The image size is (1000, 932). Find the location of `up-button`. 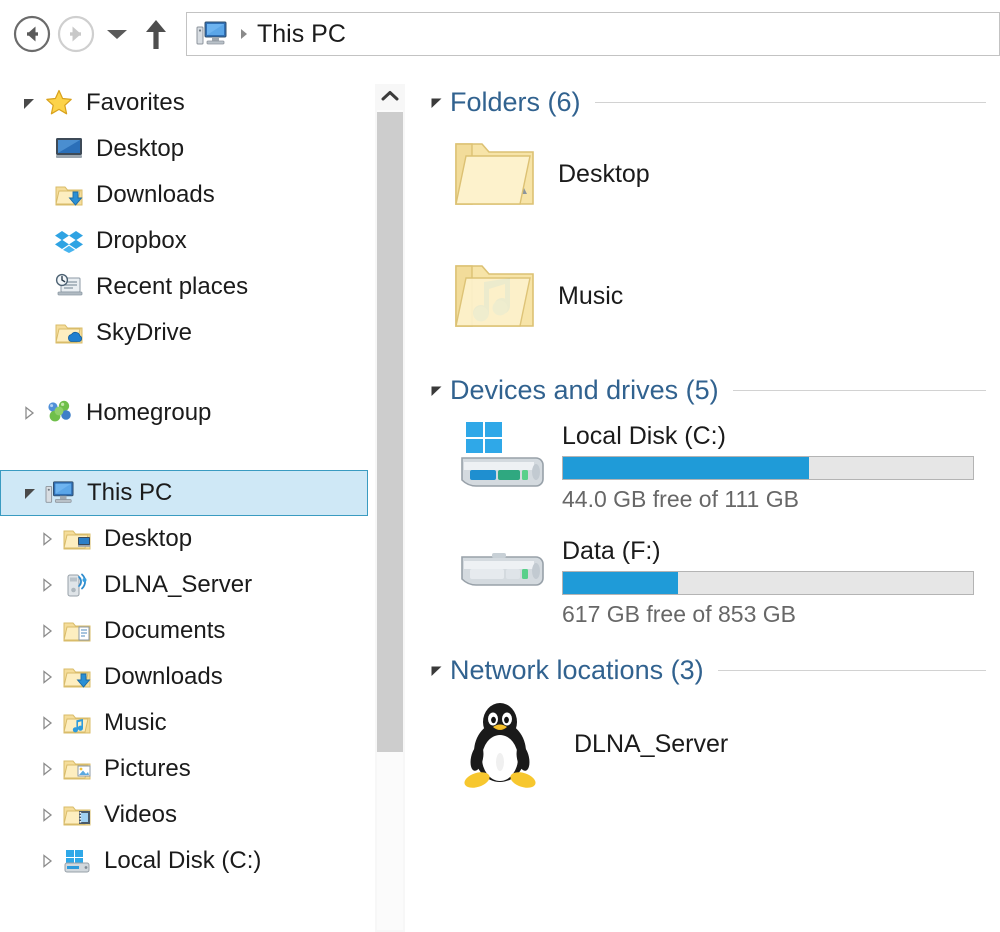

up-button is located at coordinates (156, 34).